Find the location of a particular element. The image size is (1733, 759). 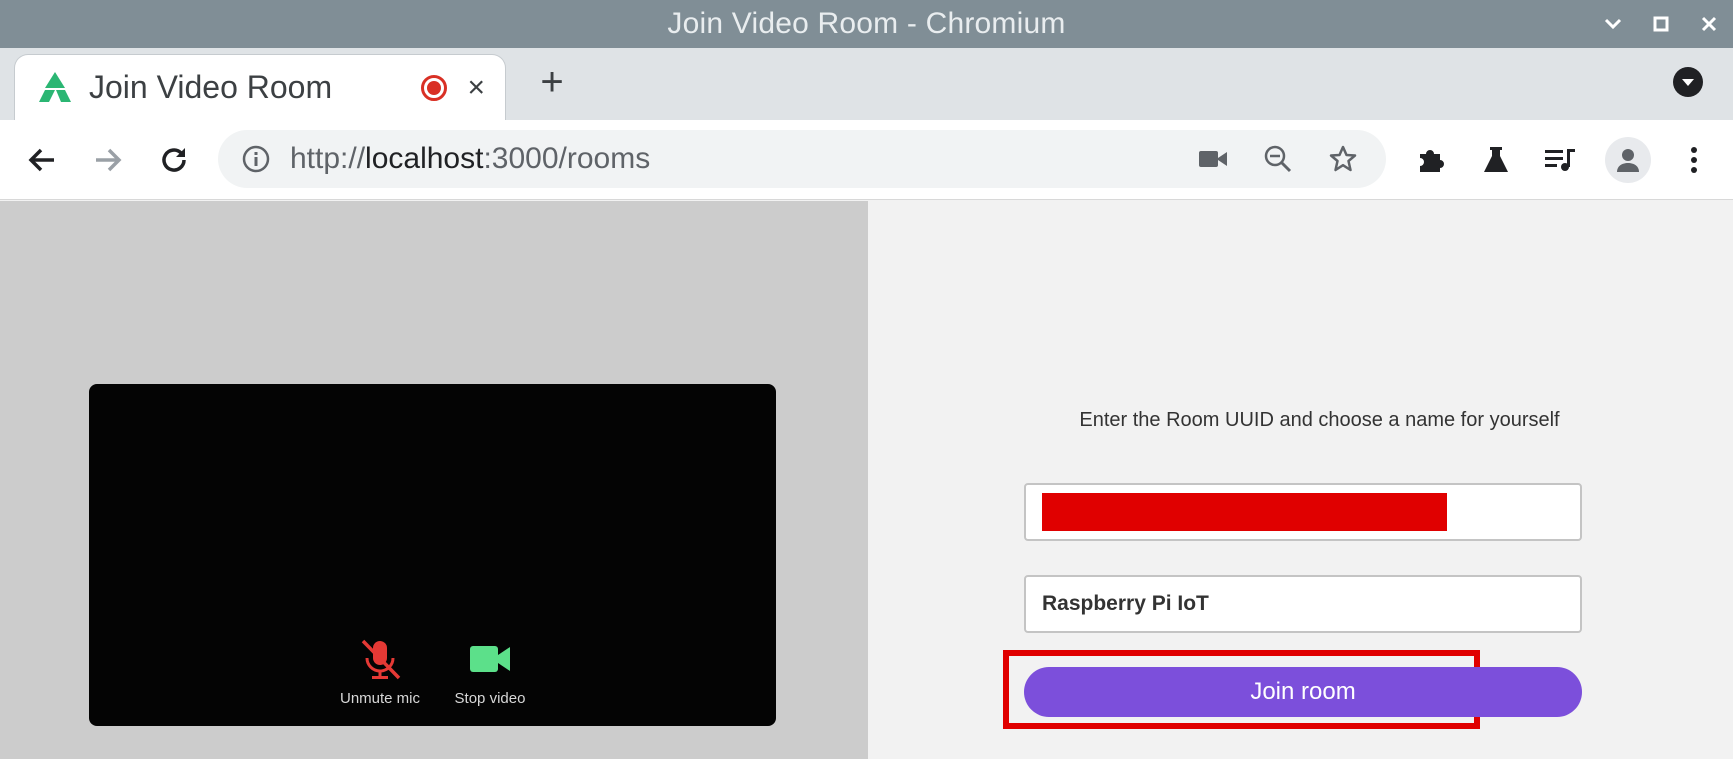

url-text: http://localhost:3000/rooms is located at coordinates (470, 158).